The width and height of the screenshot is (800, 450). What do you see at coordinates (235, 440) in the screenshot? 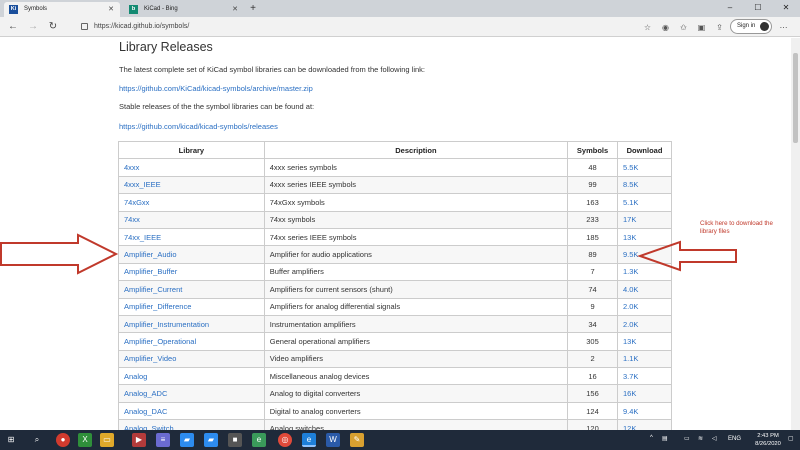
I see `app-icon: ■` at bounding box center [235, 440].